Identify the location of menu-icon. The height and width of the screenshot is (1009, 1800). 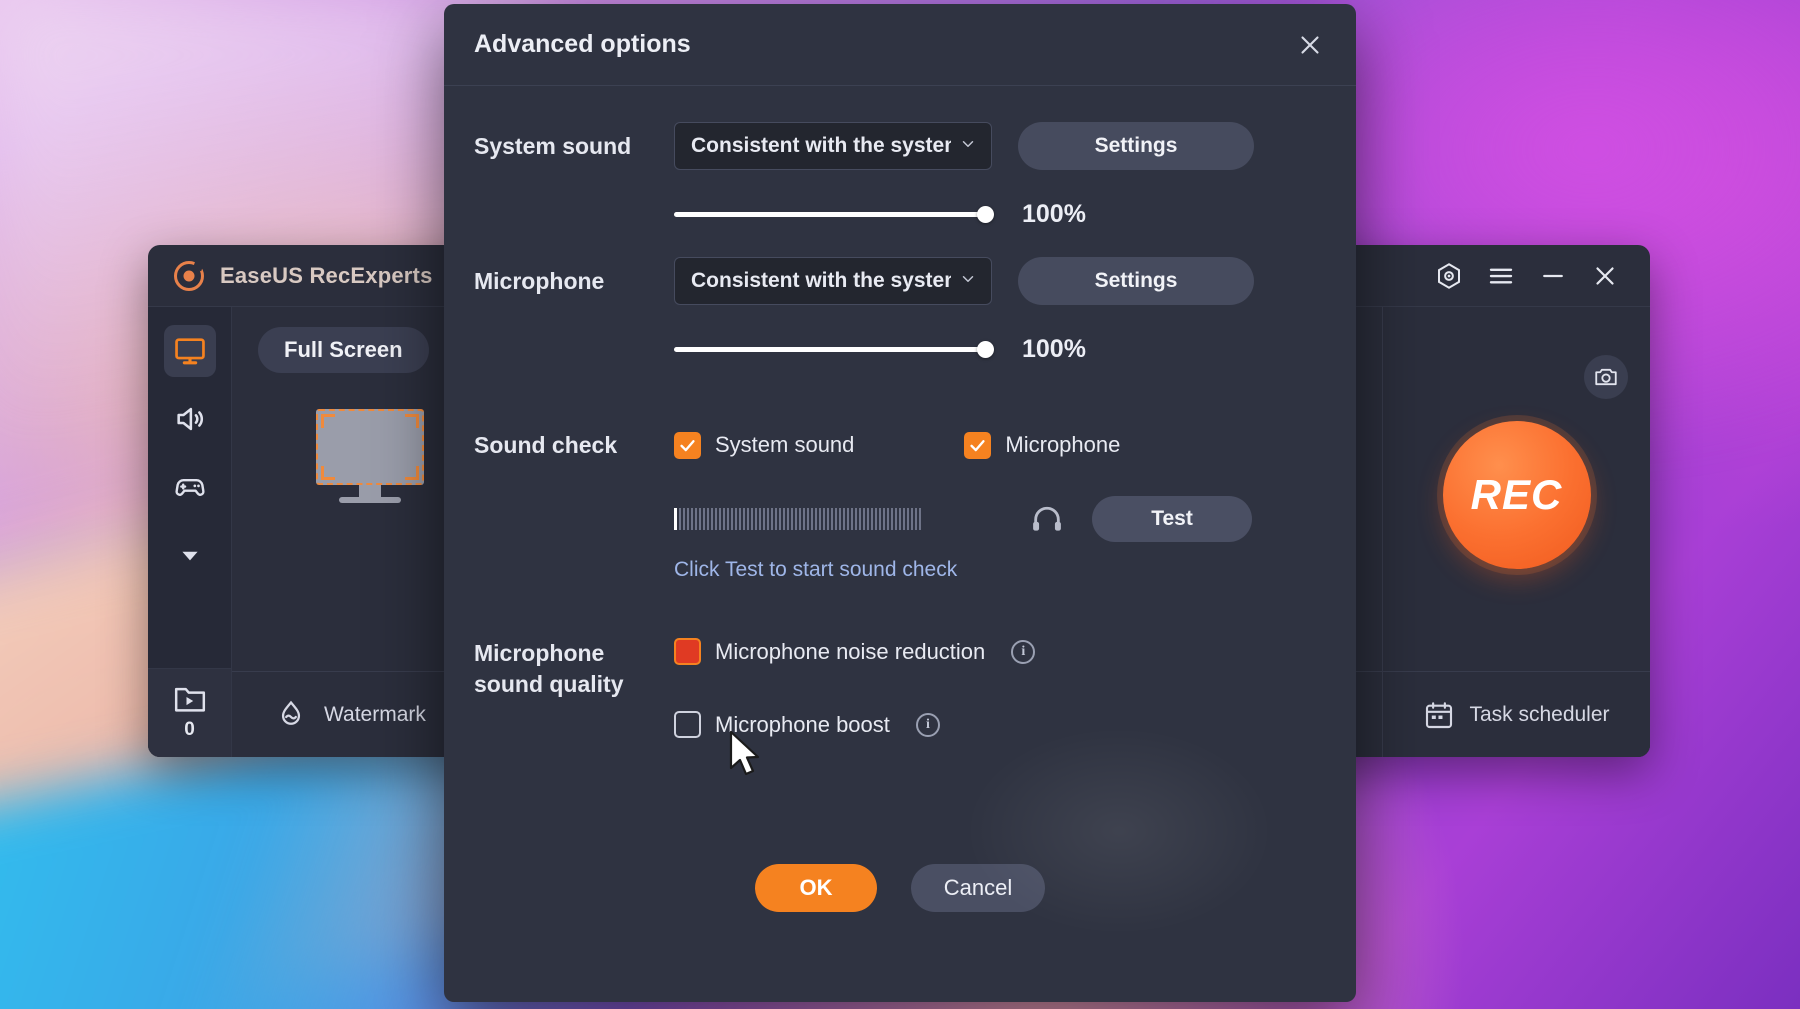
(1501, 276).